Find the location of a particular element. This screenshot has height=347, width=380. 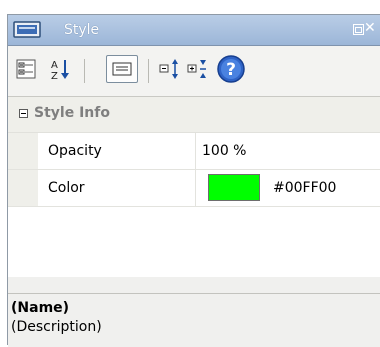

help-icon: ? is located at coordinates (231, 69).